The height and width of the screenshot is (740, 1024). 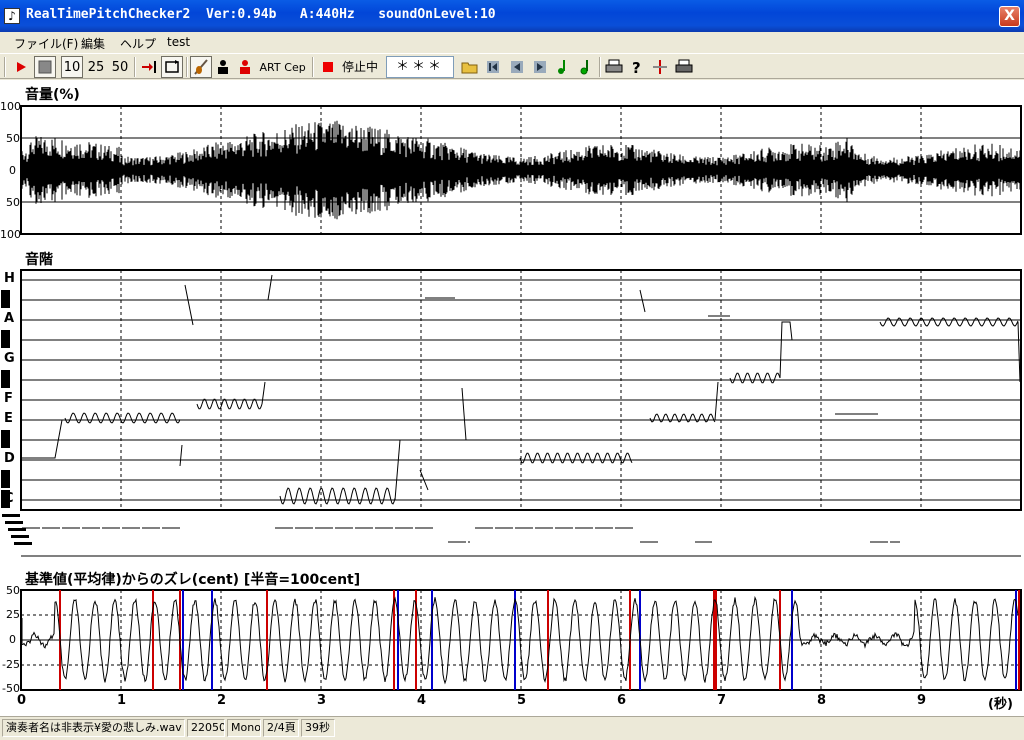 What do you see at coordinates (11, 664) in the screenshot?
I see `deviation-y-label: -25` at bounding box center [11, 664].